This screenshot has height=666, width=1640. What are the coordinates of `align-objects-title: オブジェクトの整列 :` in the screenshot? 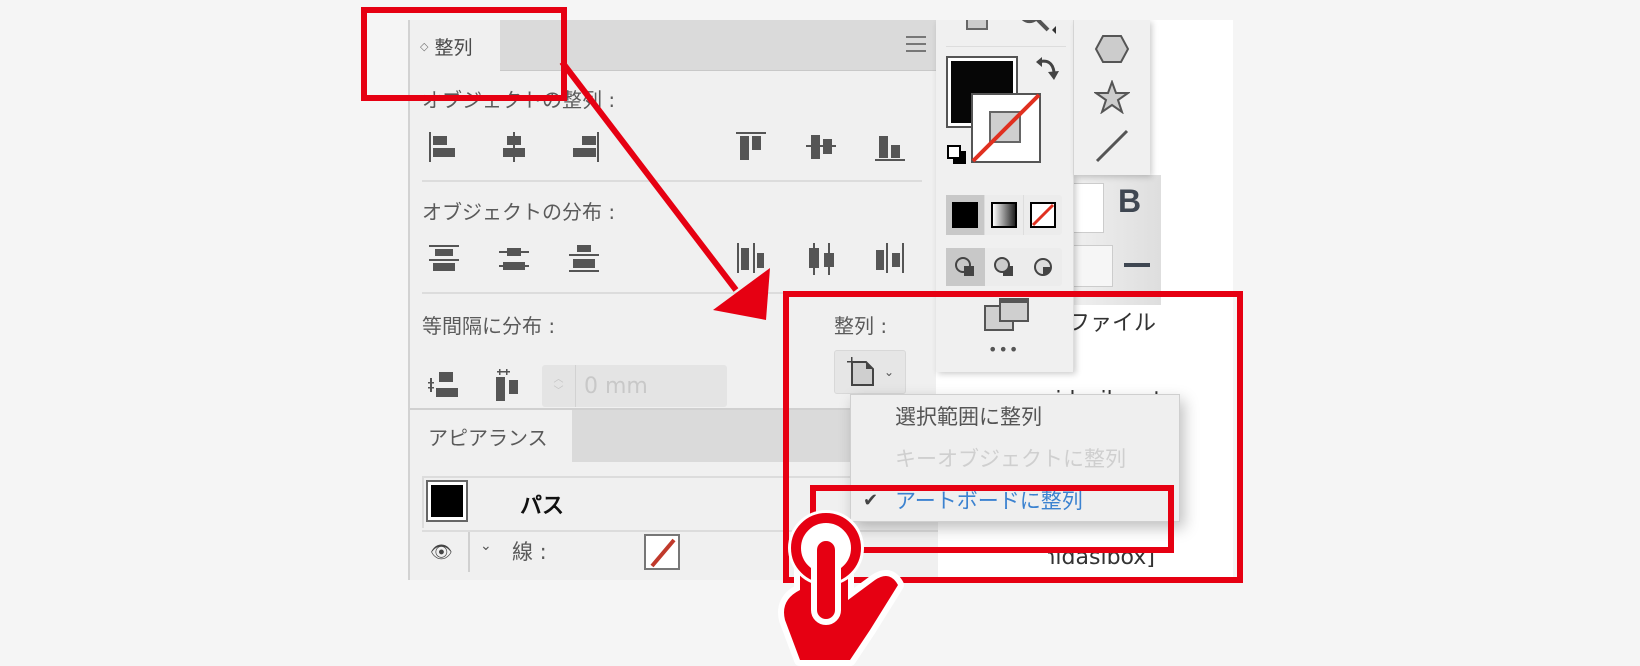 It's located at (519, 100).